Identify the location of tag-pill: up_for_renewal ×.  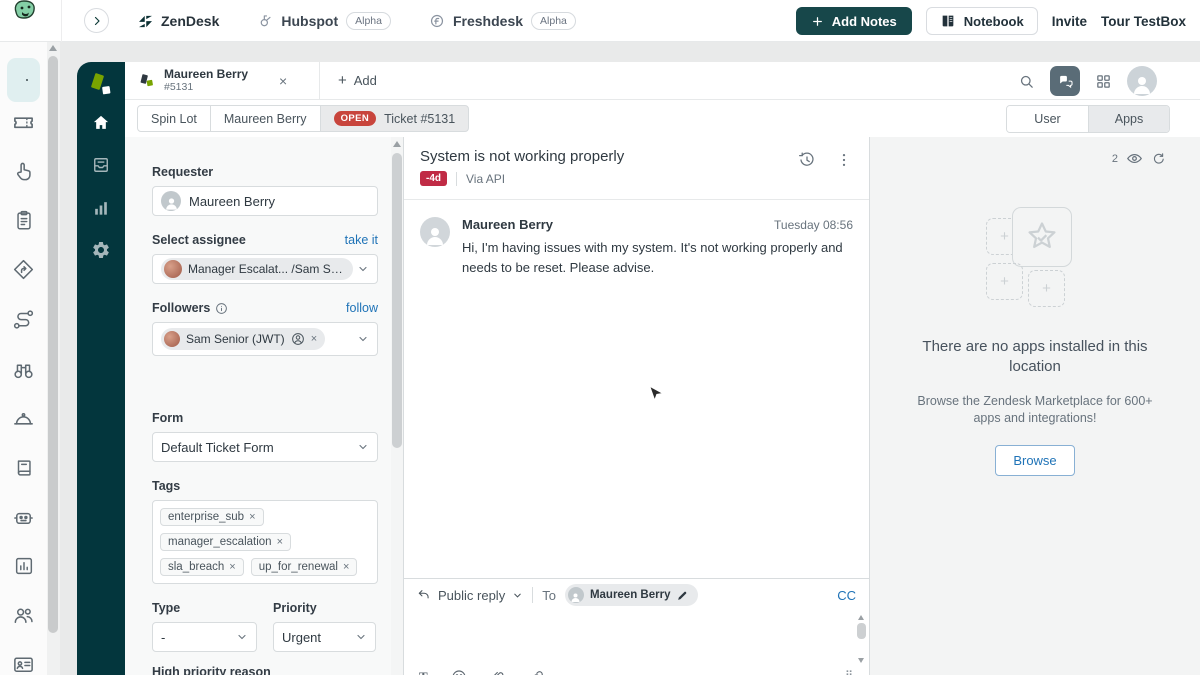
(304, 567).